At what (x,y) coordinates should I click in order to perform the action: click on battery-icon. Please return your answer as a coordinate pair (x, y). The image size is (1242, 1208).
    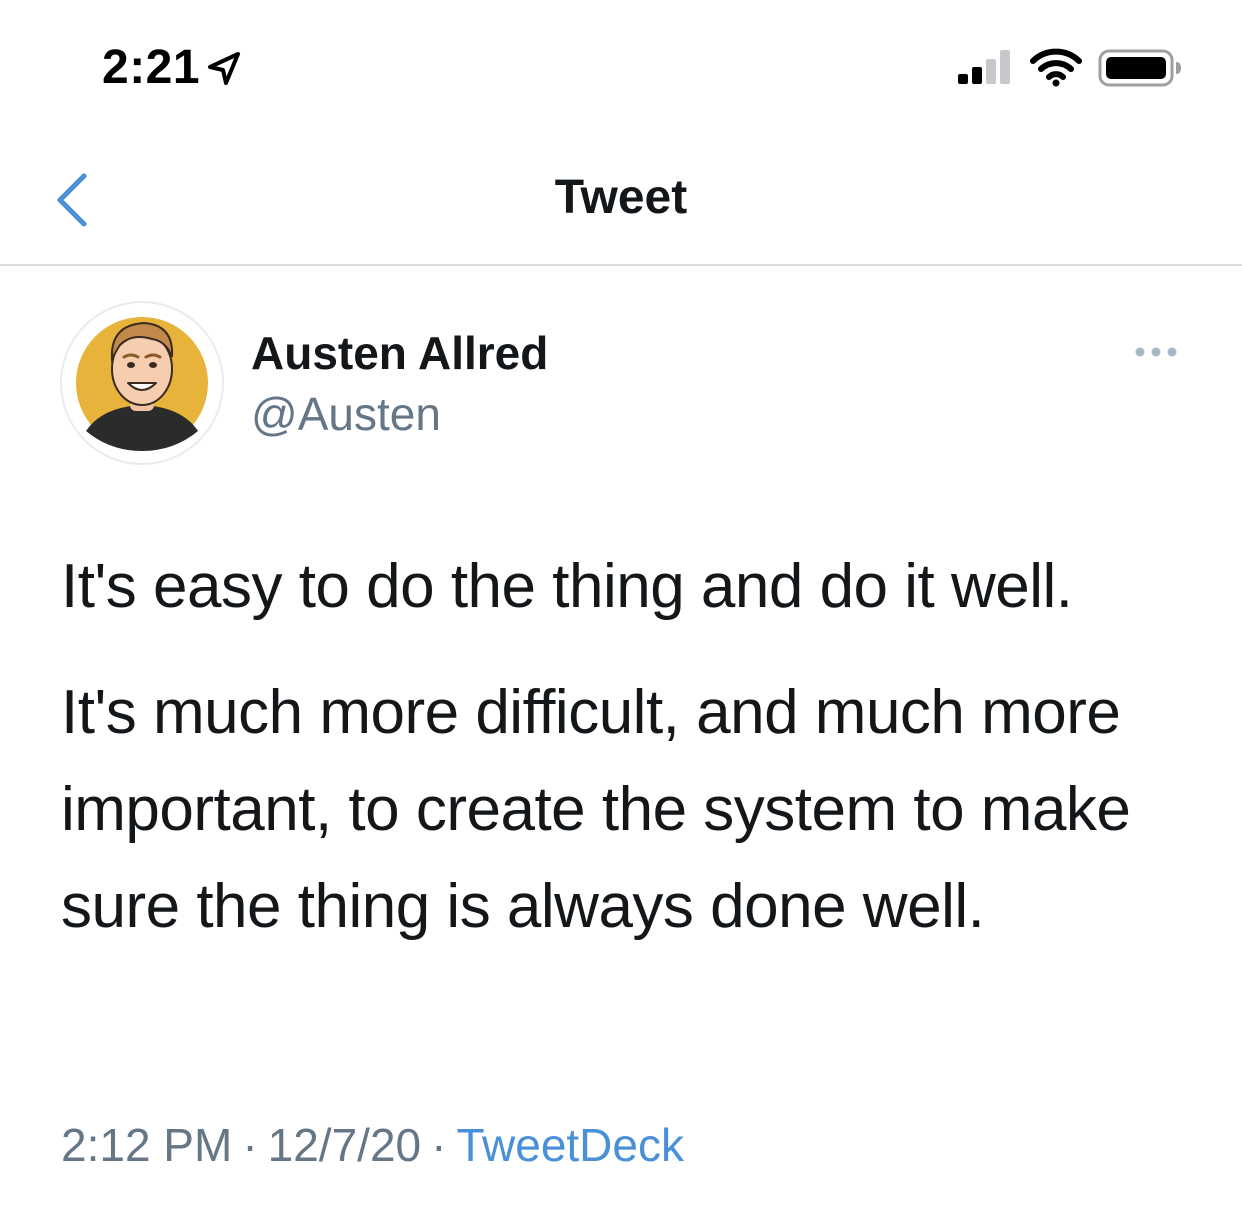
    Looking at the image, I should click on (1139, 68).